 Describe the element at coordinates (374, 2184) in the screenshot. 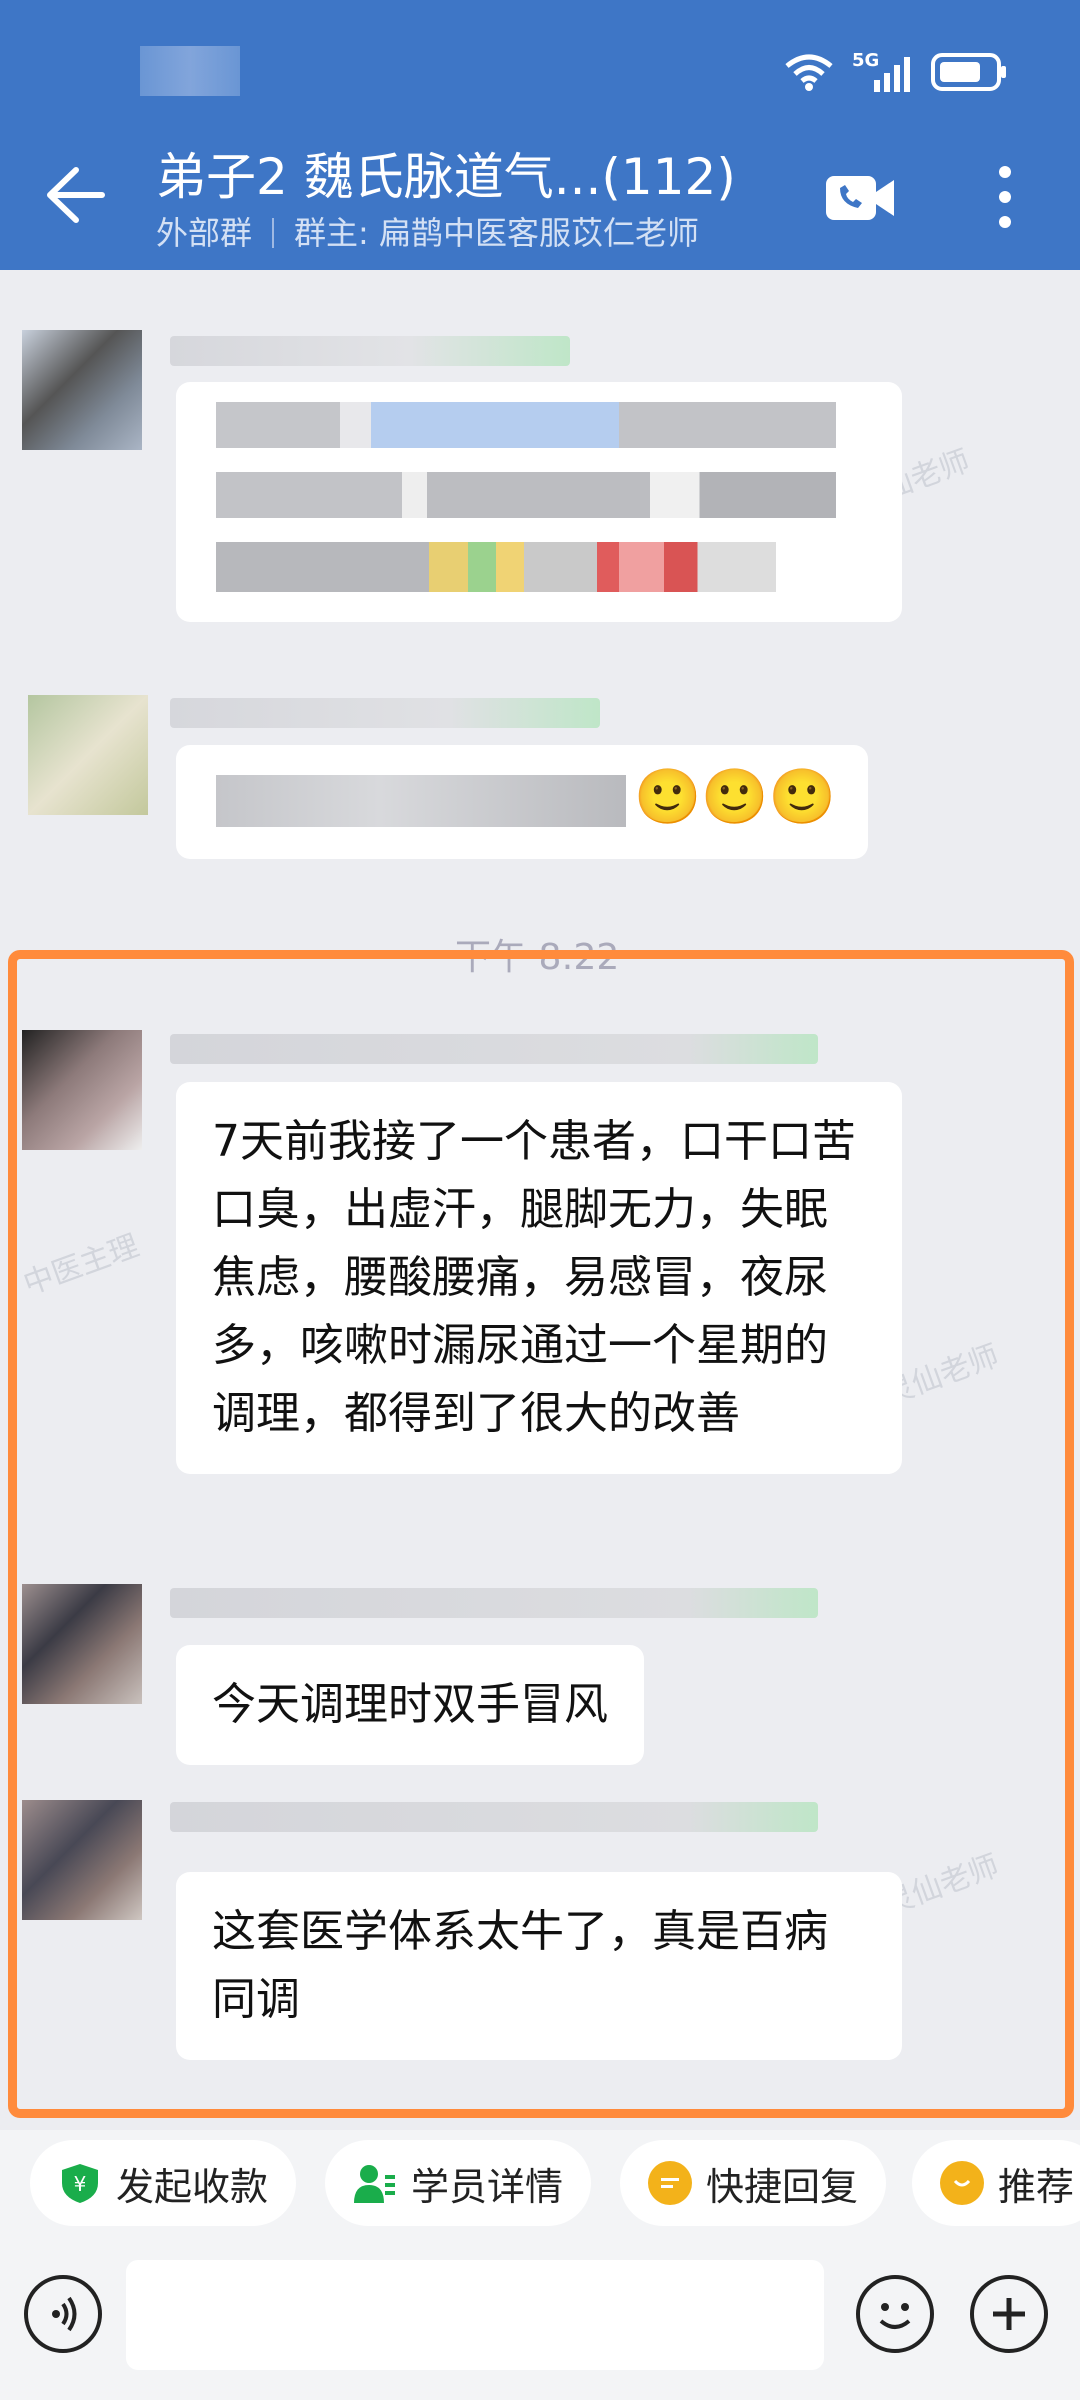

I see `student-profile-icon` at that location.